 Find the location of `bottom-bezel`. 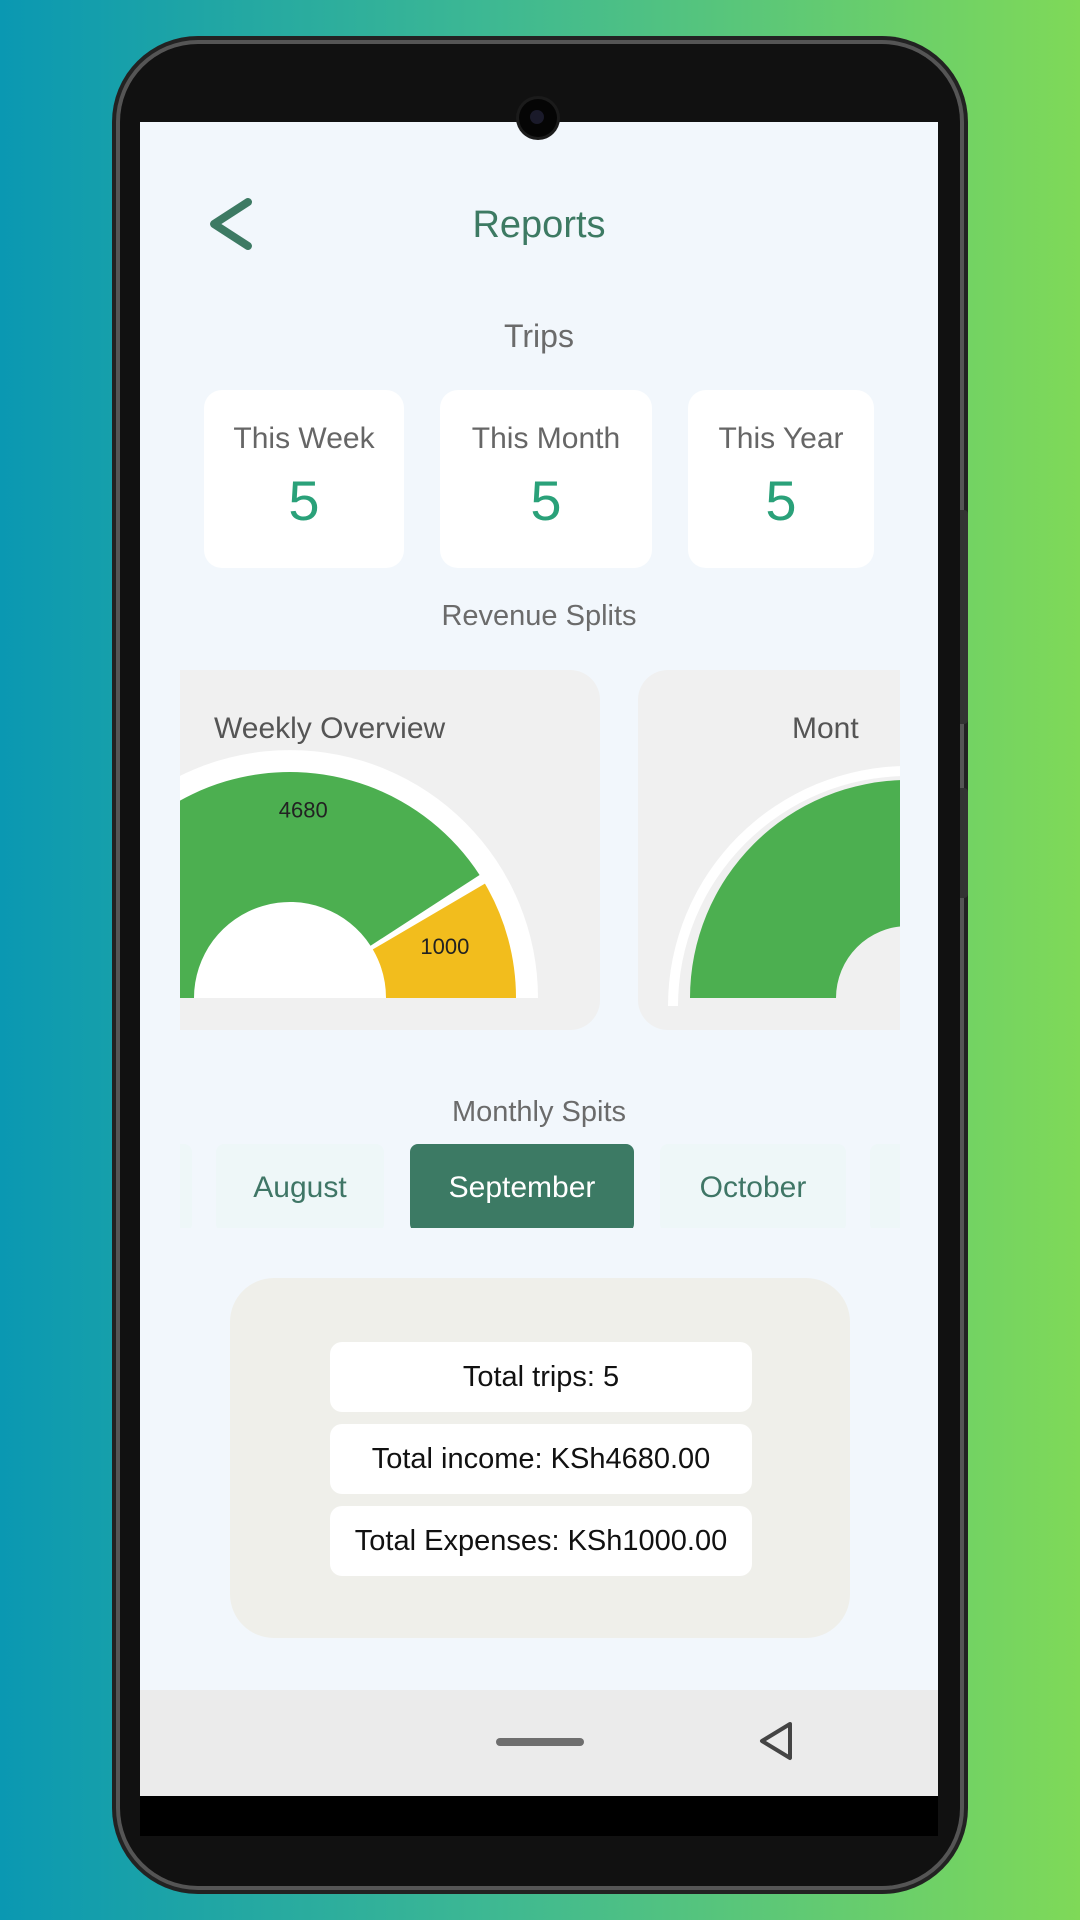

bottom-bezel is located at coordinates (539, 1816).